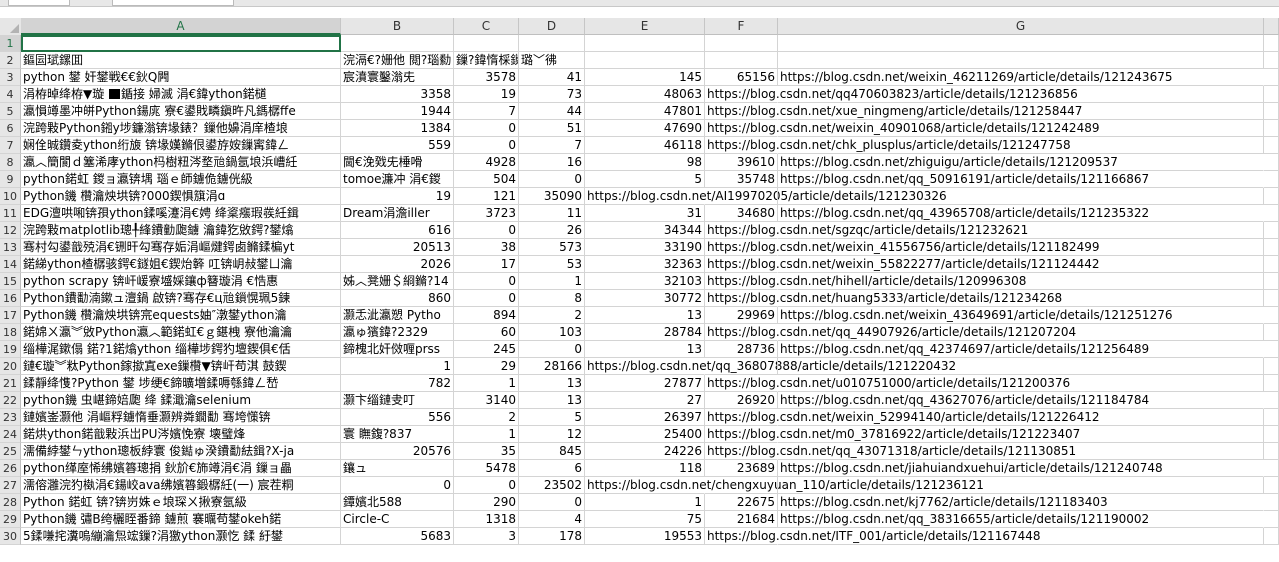 This screenshot has width=1279, height=562. I want to click on row-header: 19, so click(10, 349).